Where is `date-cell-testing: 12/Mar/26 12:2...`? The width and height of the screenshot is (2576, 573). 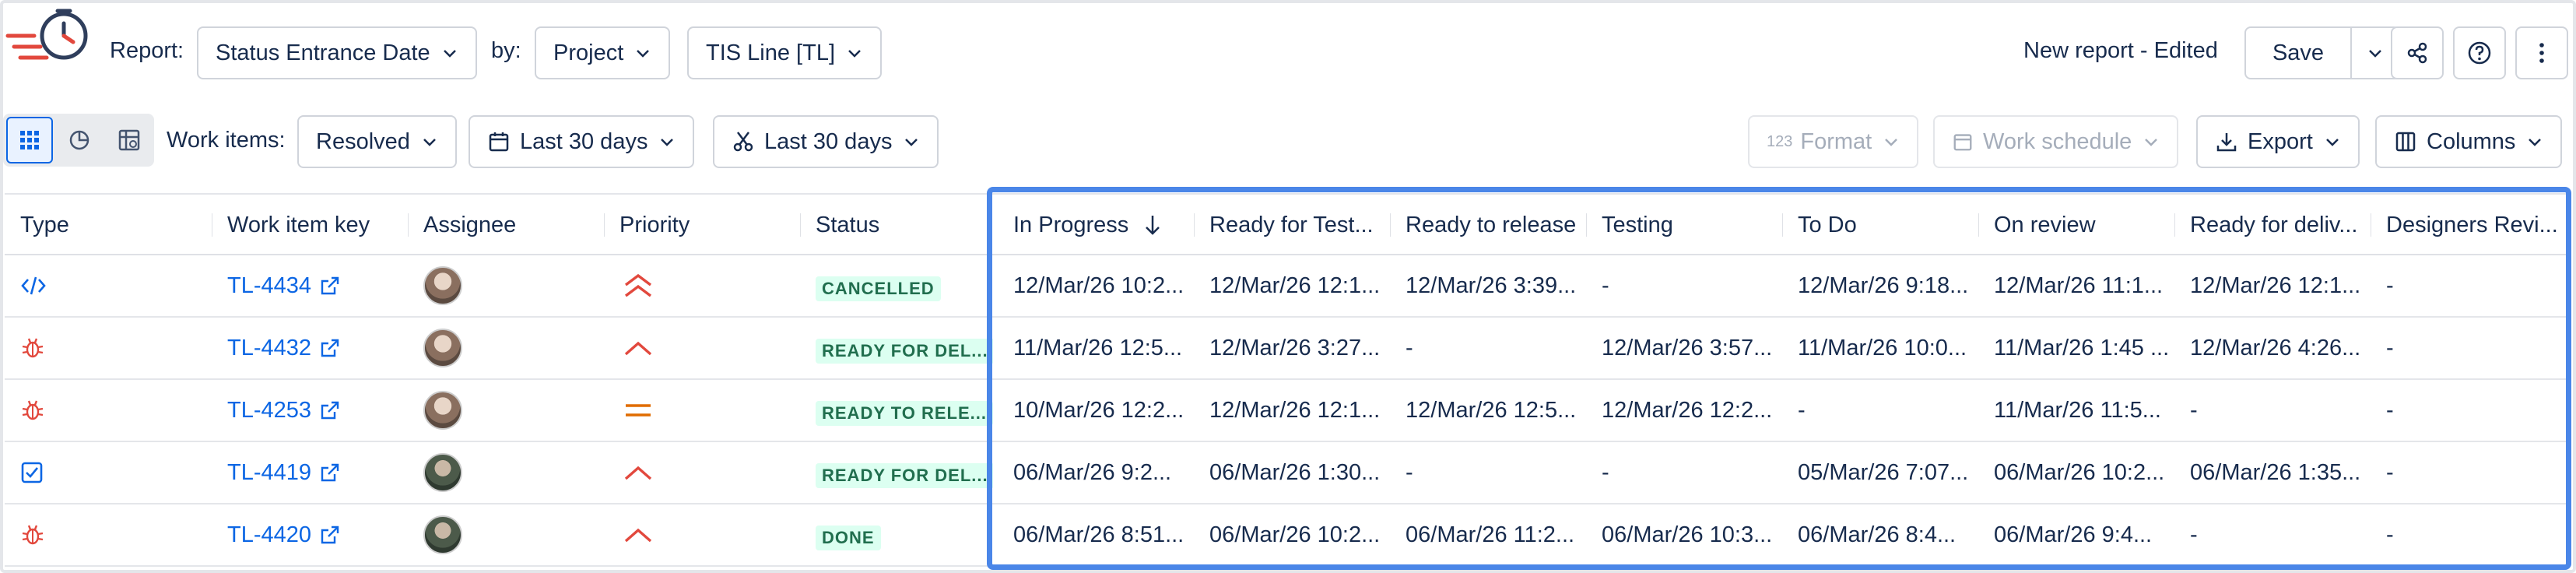 date-cell-testing: 12/Mar/26 12:2... is located at coordinates (1694, 410).